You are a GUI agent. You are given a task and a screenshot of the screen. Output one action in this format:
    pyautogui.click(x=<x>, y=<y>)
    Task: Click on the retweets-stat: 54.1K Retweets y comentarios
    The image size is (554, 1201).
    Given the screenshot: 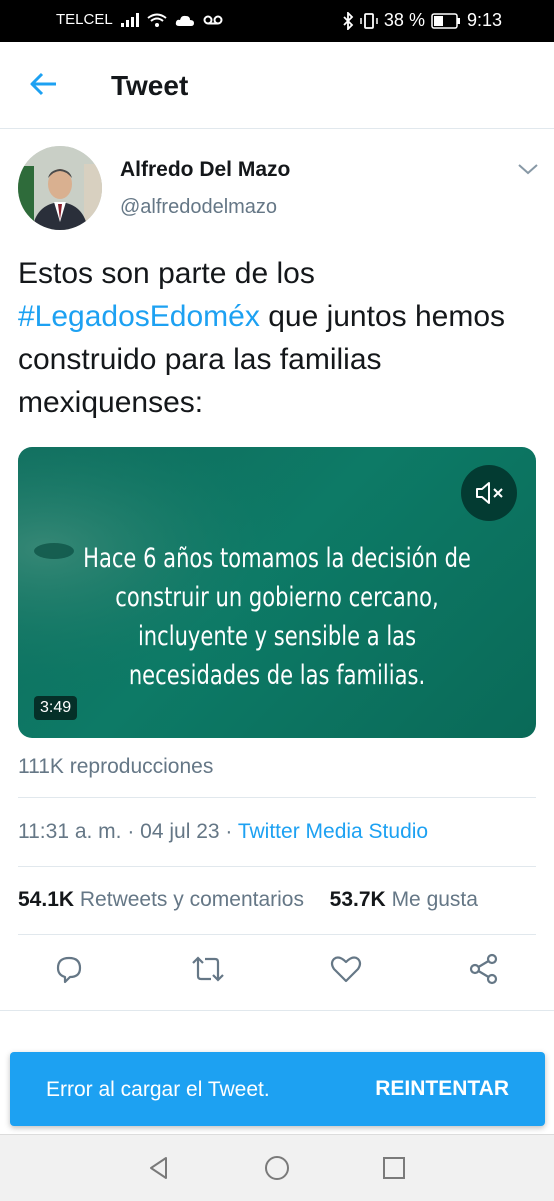 What is the action you would take?
    pyautogui.click(x=161, y=899)
    